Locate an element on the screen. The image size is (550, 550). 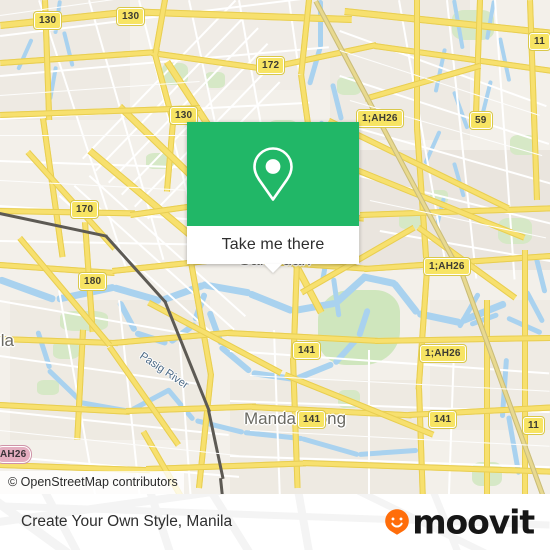
popup-action-area: Take me there is located at coordinates (273, 249).